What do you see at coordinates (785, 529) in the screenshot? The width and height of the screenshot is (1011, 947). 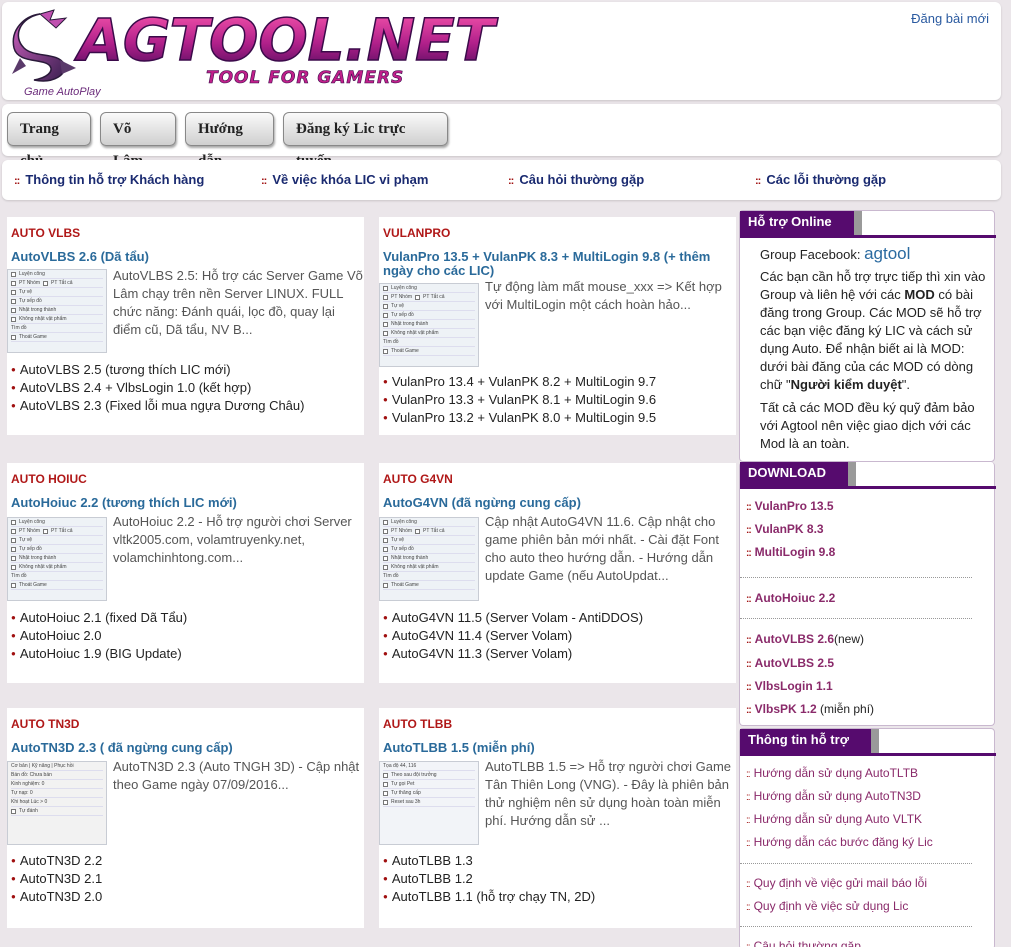 I see `download-item: :: VulanPK 8.3` at bounding box center [785, 529].